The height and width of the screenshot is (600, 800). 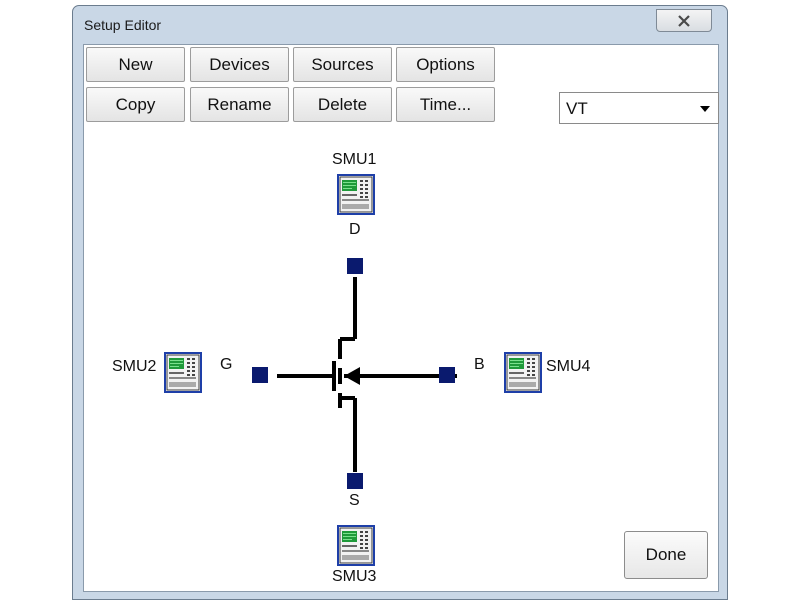 What do you see at coordinates (260, 375) in the screenshot?
I see `gate-terminal` at bounding box center [260, 375].